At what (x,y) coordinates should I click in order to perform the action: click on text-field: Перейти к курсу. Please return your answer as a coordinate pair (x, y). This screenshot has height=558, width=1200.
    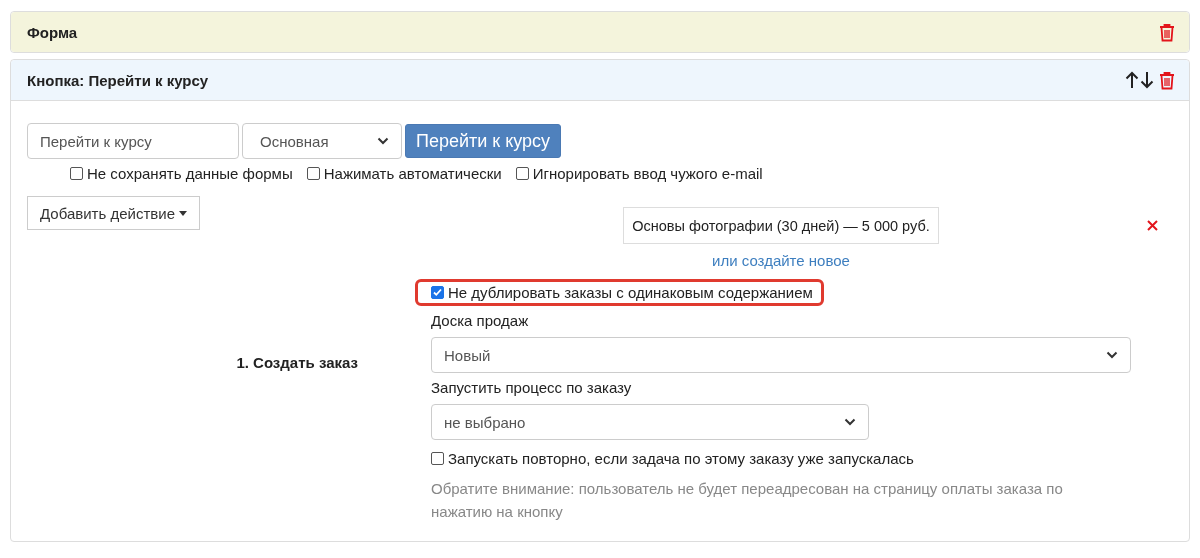
    Looking at the image, I should click on (133, 141).